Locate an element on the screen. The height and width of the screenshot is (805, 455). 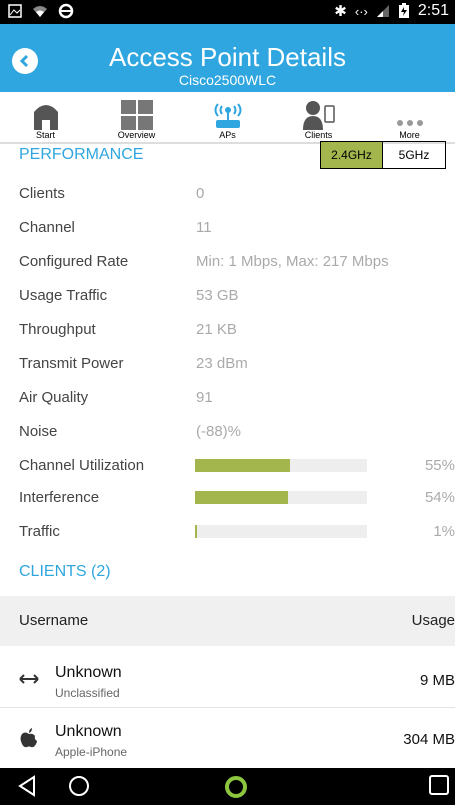
image-icon is located at coordinates (15, 11).